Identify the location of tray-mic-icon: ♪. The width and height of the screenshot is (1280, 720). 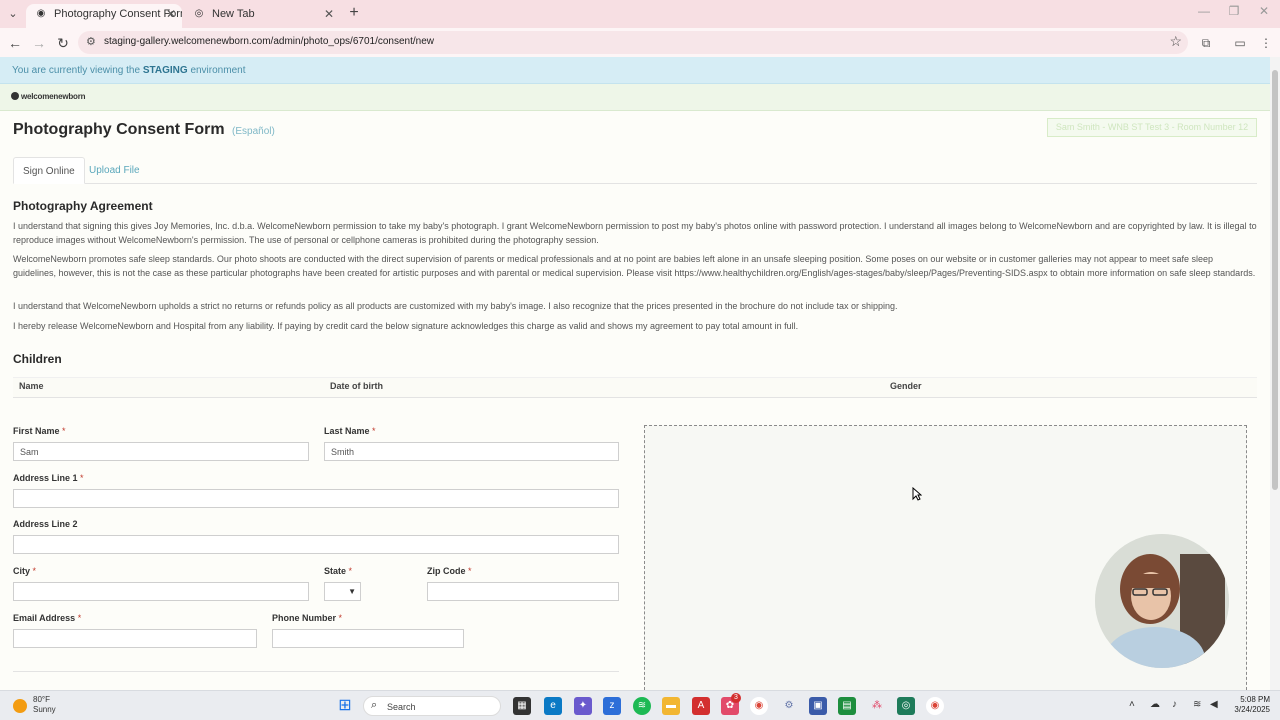
(1174, 704).